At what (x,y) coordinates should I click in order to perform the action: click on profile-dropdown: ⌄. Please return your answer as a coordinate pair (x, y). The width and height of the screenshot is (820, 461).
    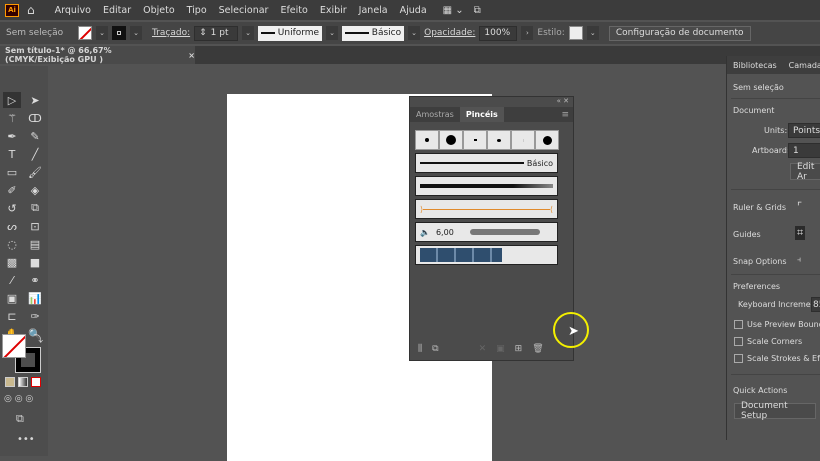
    Looking at the image, I should click on (332, 33).